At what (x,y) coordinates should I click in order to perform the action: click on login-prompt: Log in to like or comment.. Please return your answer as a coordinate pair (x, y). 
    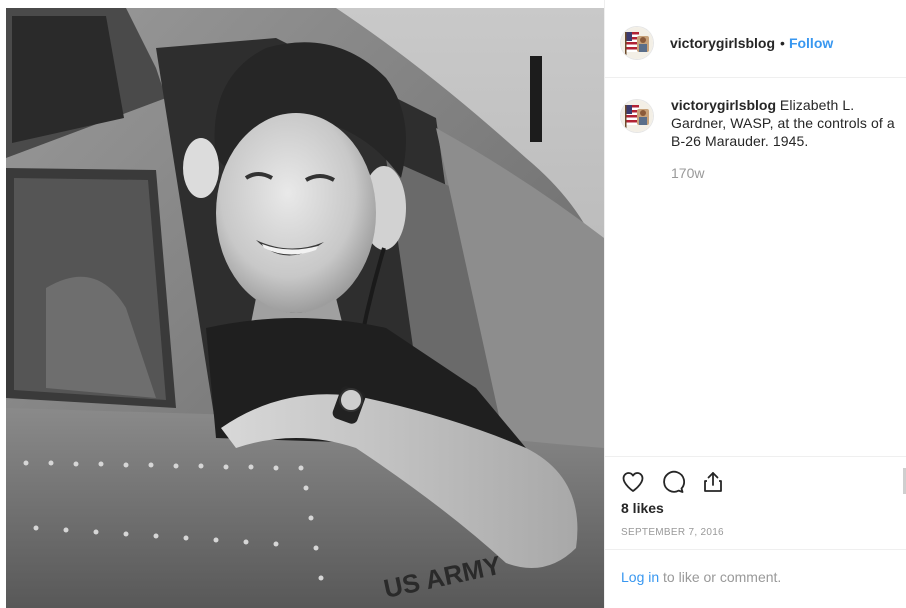
    Looking at the image, I should click on (701, 577).